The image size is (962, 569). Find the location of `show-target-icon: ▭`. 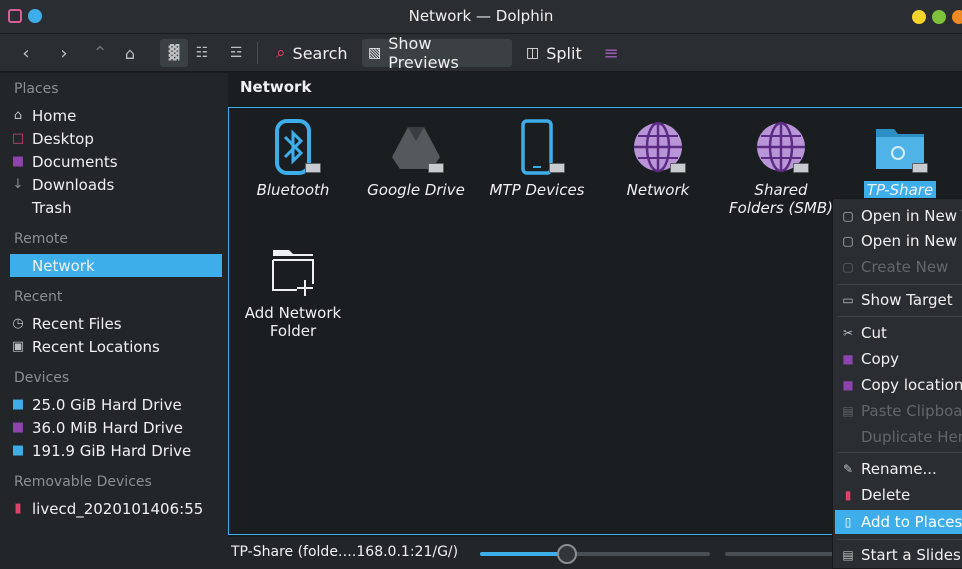

show-target-icon: ▭ is located at coordinates (848, 300).